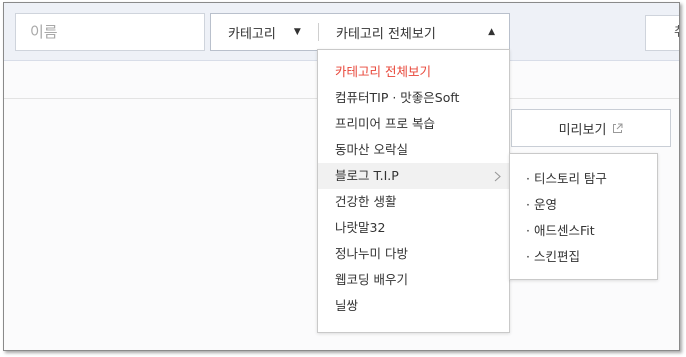 This screenshot has height=357, width=686. What do you see at coordinates (582, 130) in the screenshot?
I see `preview-button-label: 미리보기` at bounding box center [582, 130].